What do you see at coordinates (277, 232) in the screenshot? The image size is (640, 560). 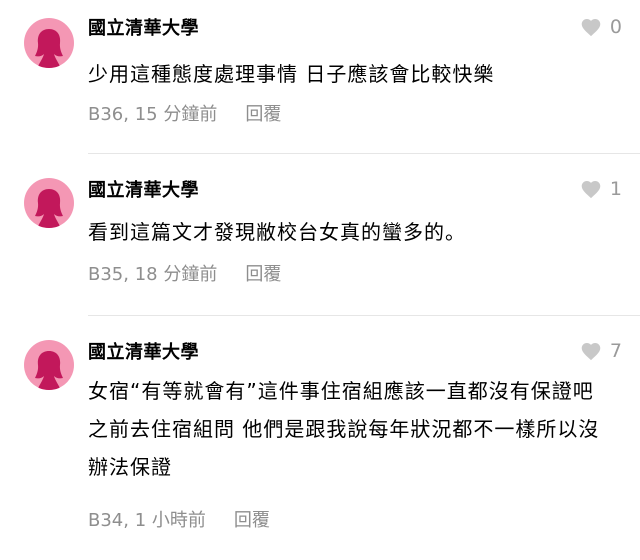 I see `comment-text: 看到這篇文才發現敝校台女真的蠻多的。` at bounding box center [277, 232].